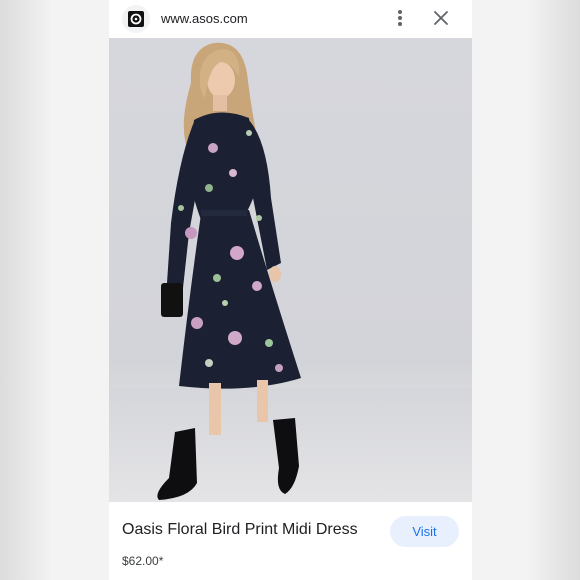  What do you see at coordinates (136, 19) in the screenshot?
I see `asos-logo-icon` at bounding box center [136, 19].